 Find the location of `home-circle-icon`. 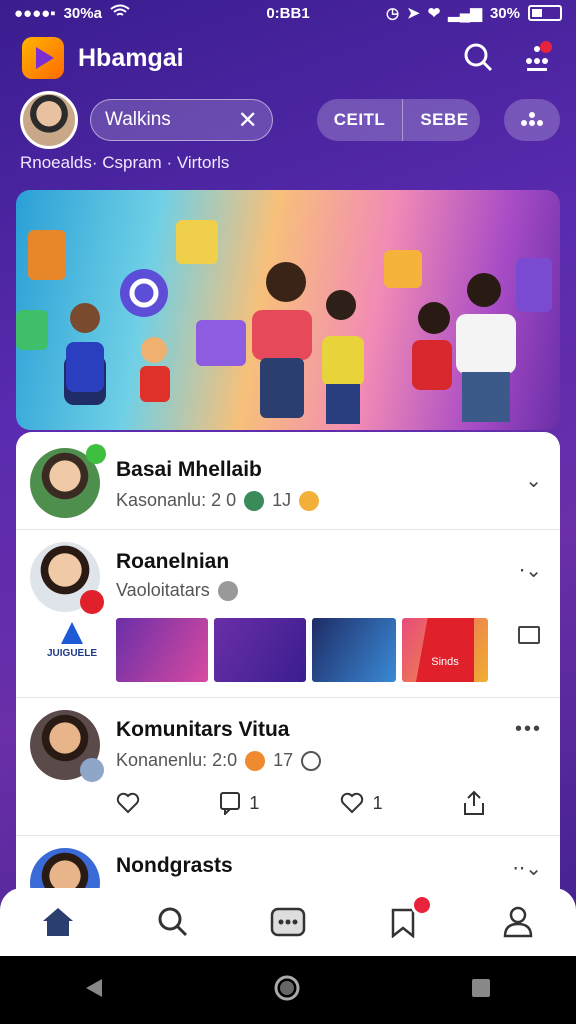

home-circle-icon is located at coordinates (287, 987).